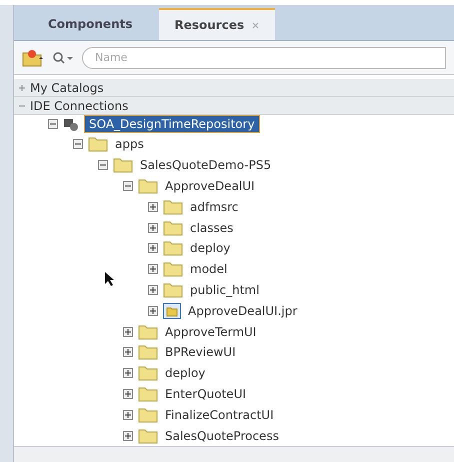 This screenshot has width=454, height=462. What do you see at coordinates (33, 57) in the screenshot?
I see `new-folder-icon` at bounding box center [33, 57].